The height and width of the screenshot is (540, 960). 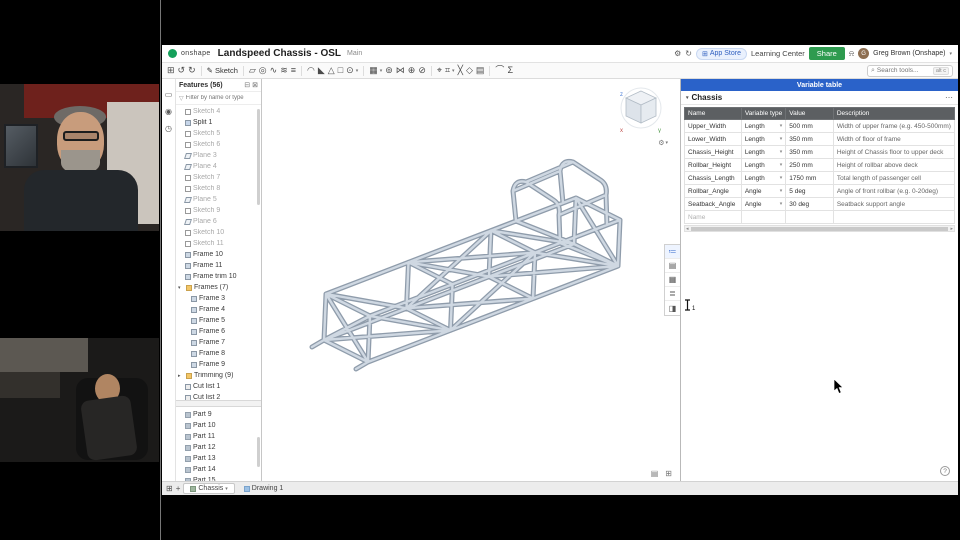 What do you see at coordinates (819, 228) in the screenshot?
I see `table-horizontal-scrollbar: ◂ ▸` at bounding box center [819, 228].